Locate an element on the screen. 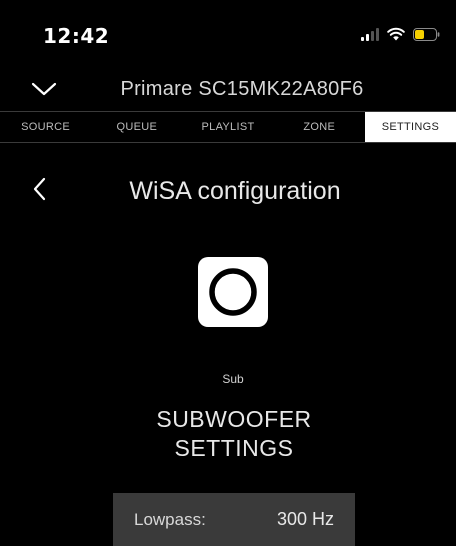 This screenshot has width=456, height=546. device-name: Primare SC15MK22A80F6 is located at coordinates (242, 89).